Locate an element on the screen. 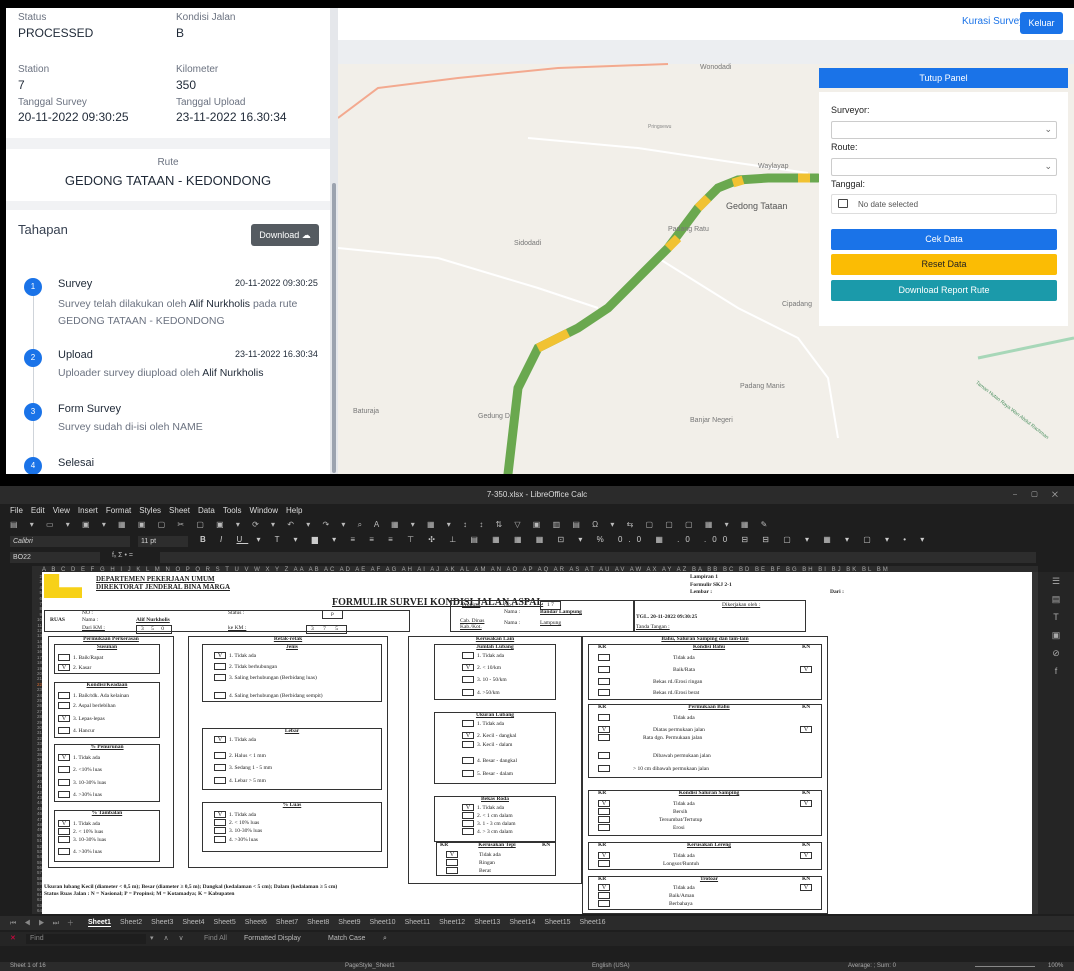  find-input: Find is located at coordinates (86, 939).